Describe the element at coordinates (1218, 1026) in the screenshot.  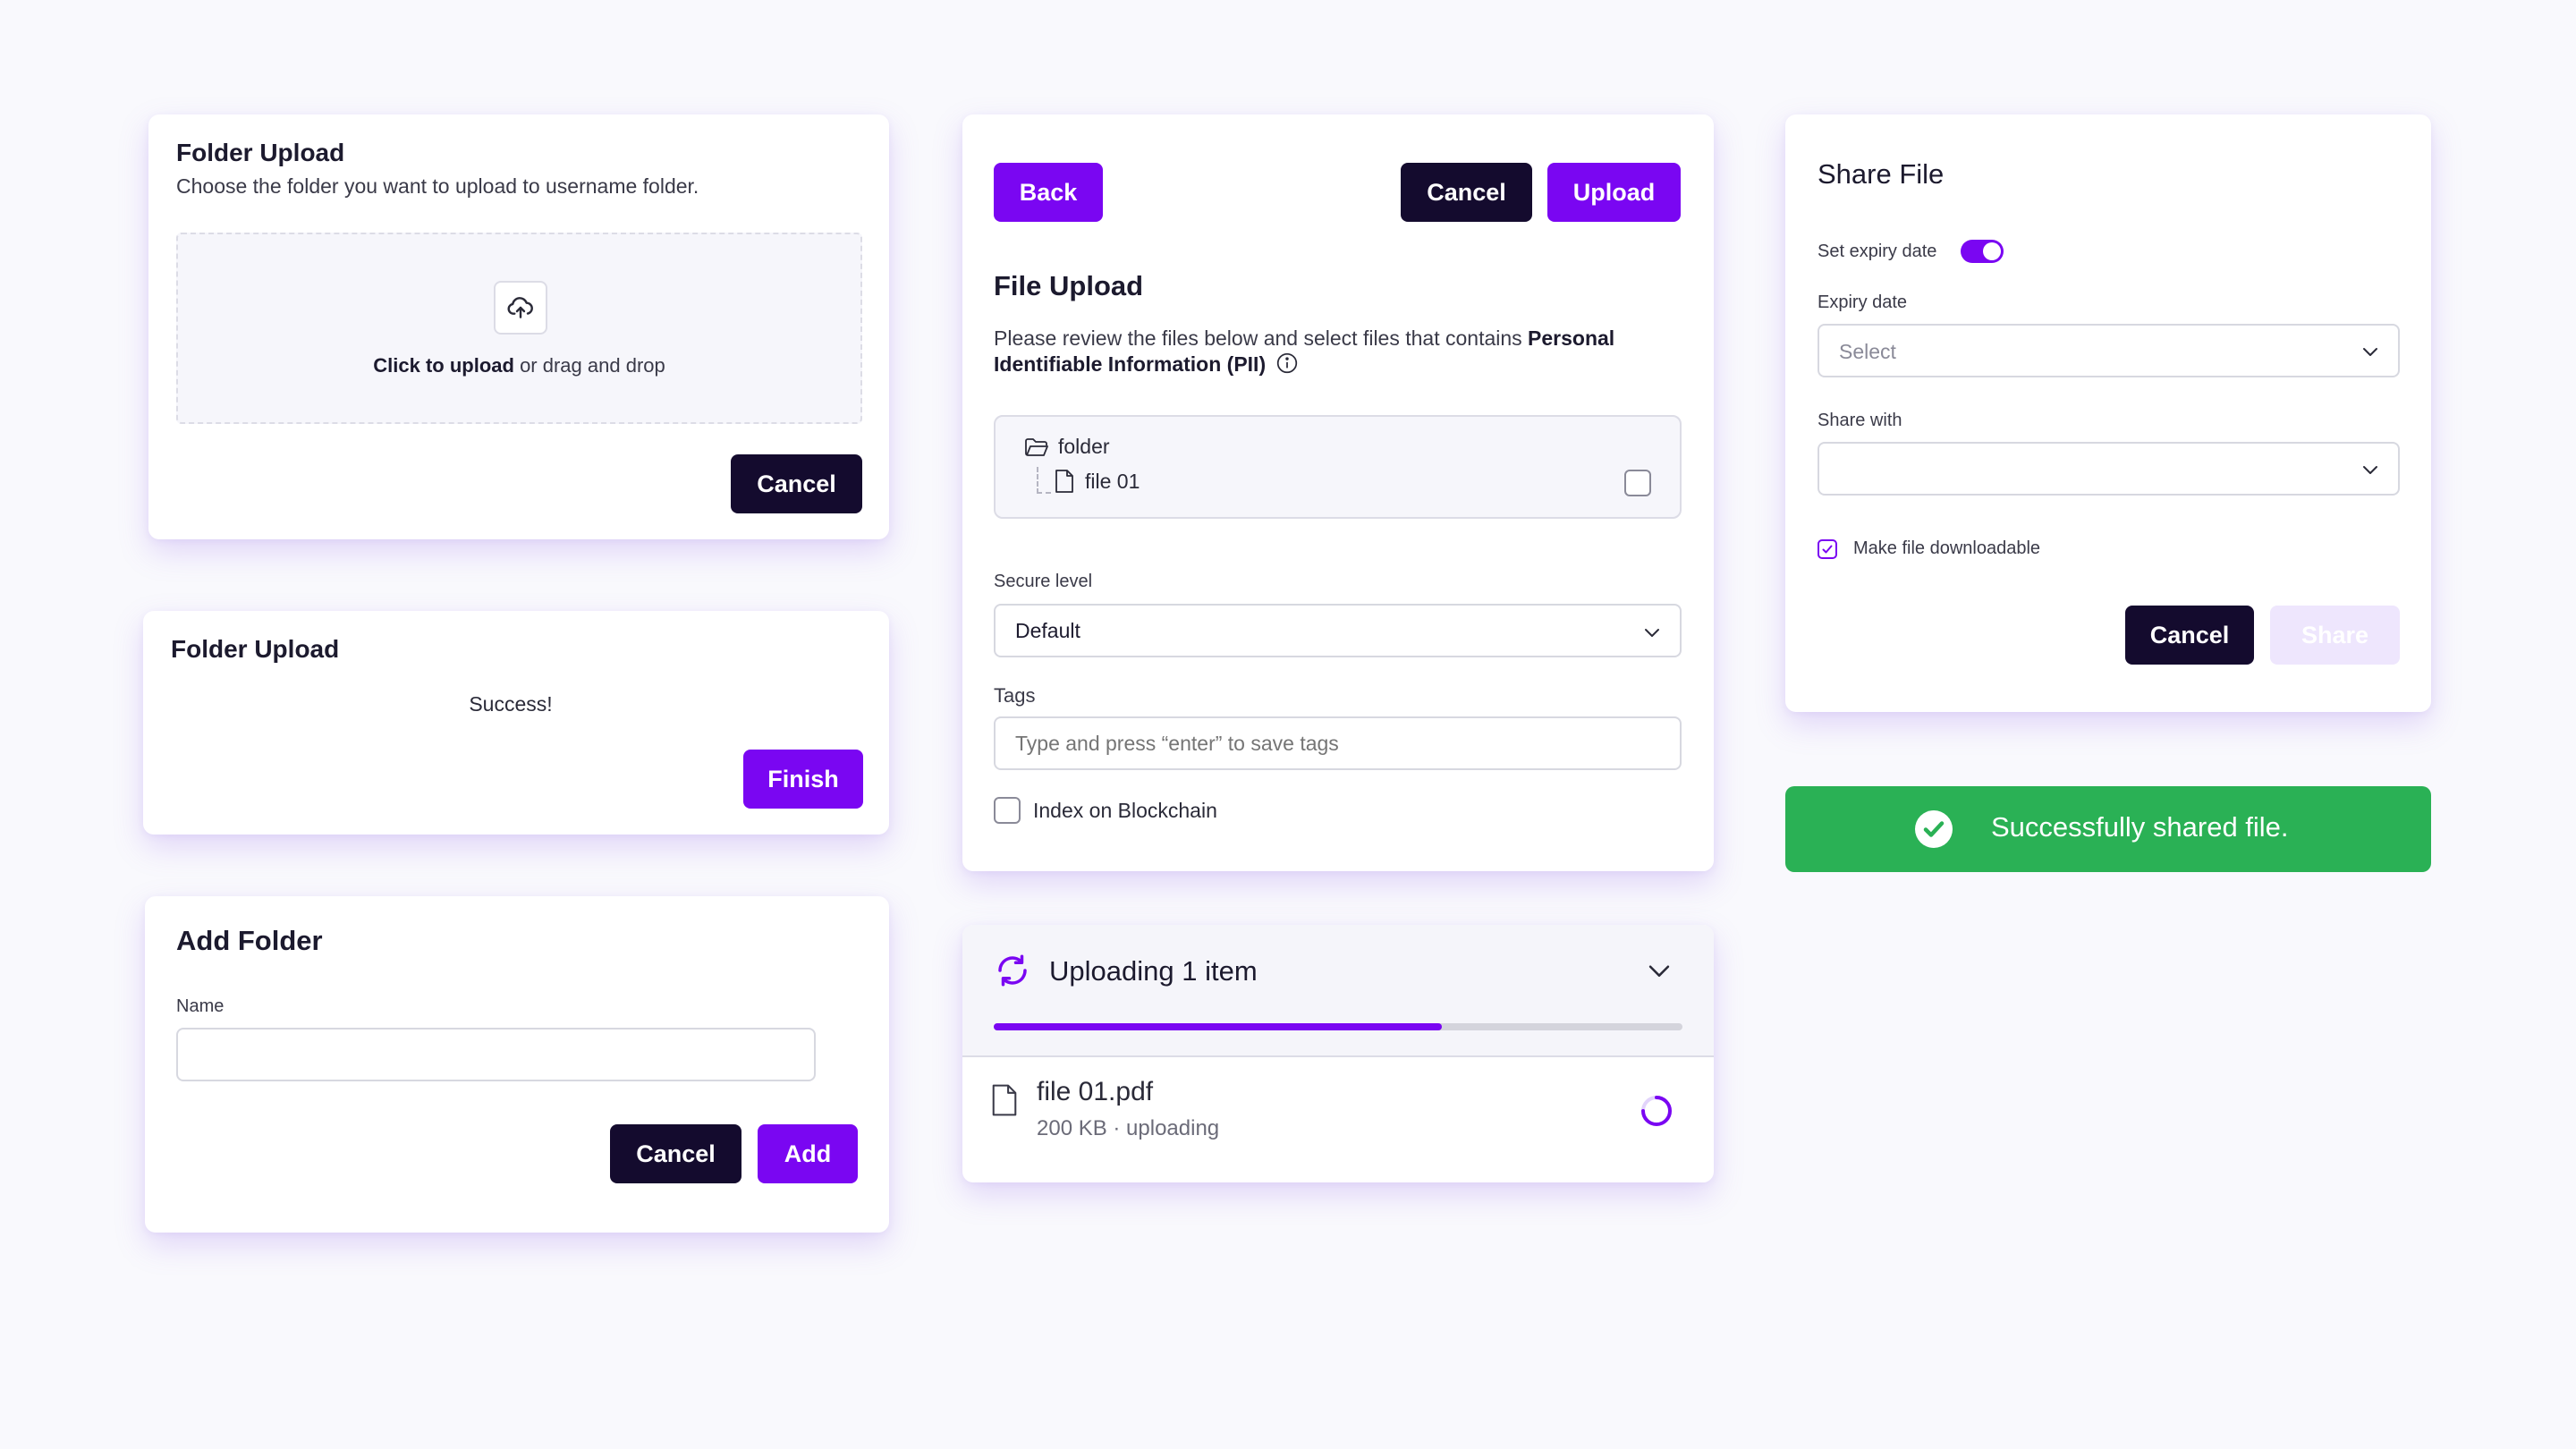
I see `progress-fill` at that location.